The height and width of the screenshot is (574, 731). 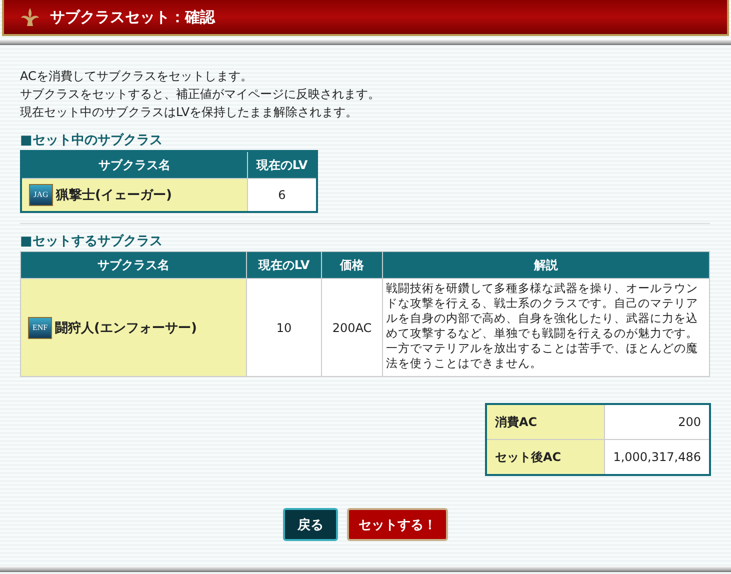 I want to click on description-text: 戦闘技術を研鑽して多種多様な武器を操り、オールラウンドな攻撃を行える、戦士系のクラスです。自己のマテリアルを自身の内部で高め、自身を強化したり、武器に力を込めて攻撃するなど、単独でも戦闘を行えるのが魅力です。一方でマテリアルを放出することは苦手で、ほとんどの魔法を使うことはできません。, so click(x=546, y=327).